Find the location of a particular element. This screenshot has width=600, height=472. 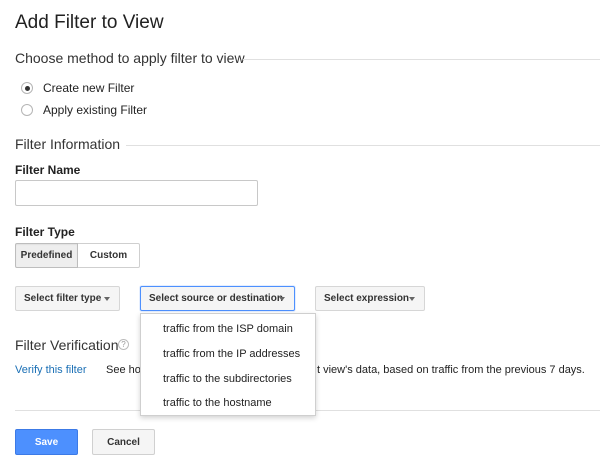

select-expression: Select expression is located at coordinates (370, 298).